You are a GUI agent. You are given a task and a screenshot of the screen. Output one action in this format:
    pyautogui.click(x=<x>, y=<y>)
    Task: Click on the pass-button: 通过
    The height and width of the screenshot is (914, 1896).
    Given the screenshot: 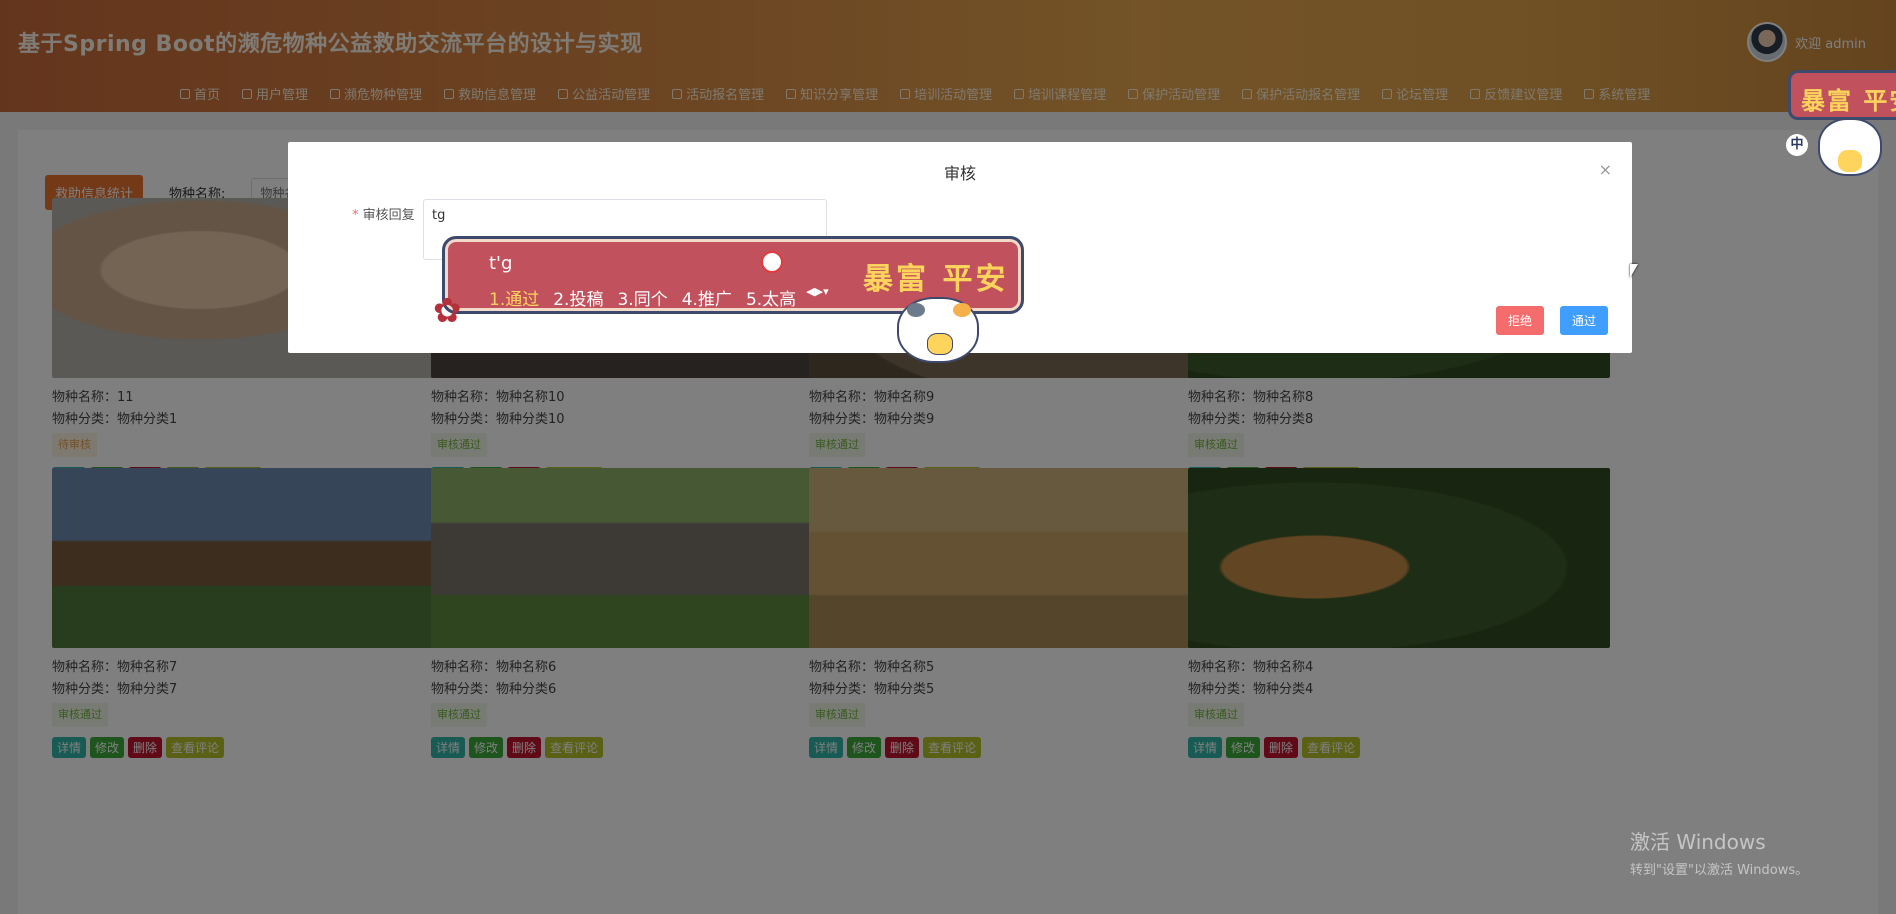 What is the action you would take?
    pyautogui.click(x=1584, y=320)
    